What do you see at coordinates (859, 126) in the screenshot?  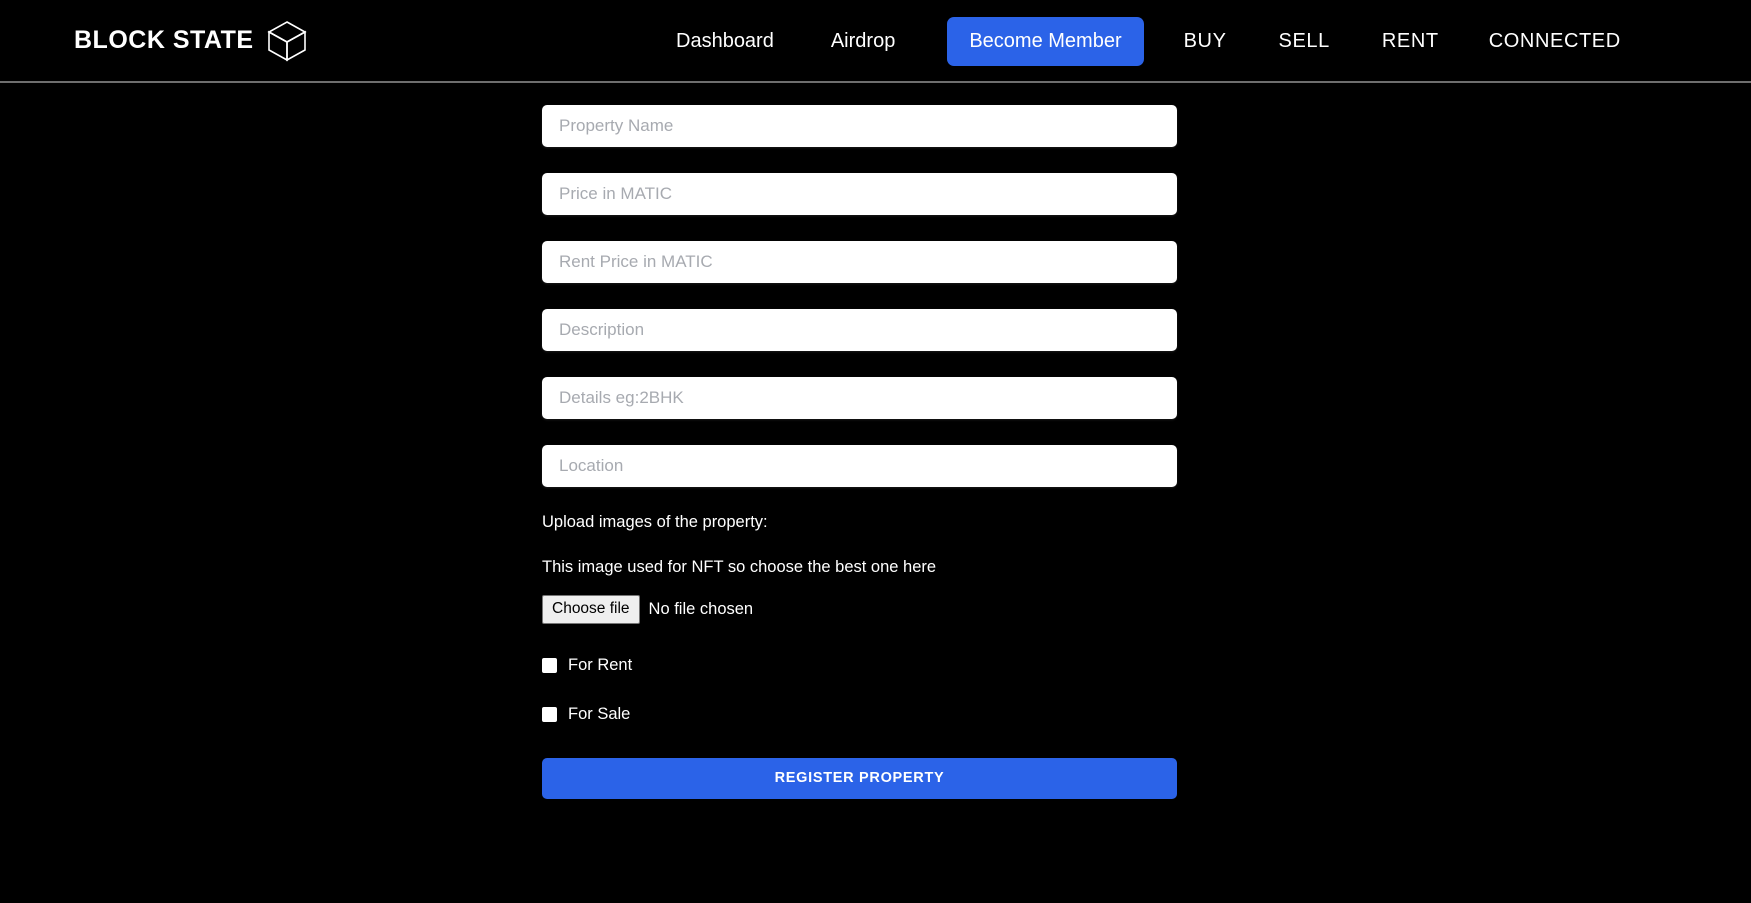 I see `property-name-input` at bounding box center [859, 126].